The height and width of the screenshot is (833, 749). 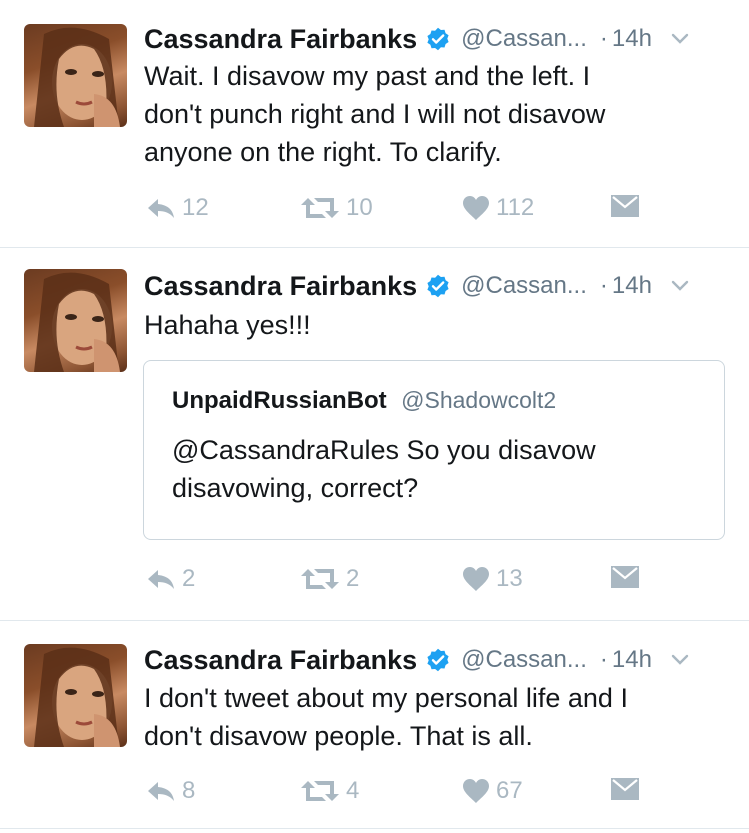 I want to click on tweet-actions: 8 4 67, so click(x=406, y=792).